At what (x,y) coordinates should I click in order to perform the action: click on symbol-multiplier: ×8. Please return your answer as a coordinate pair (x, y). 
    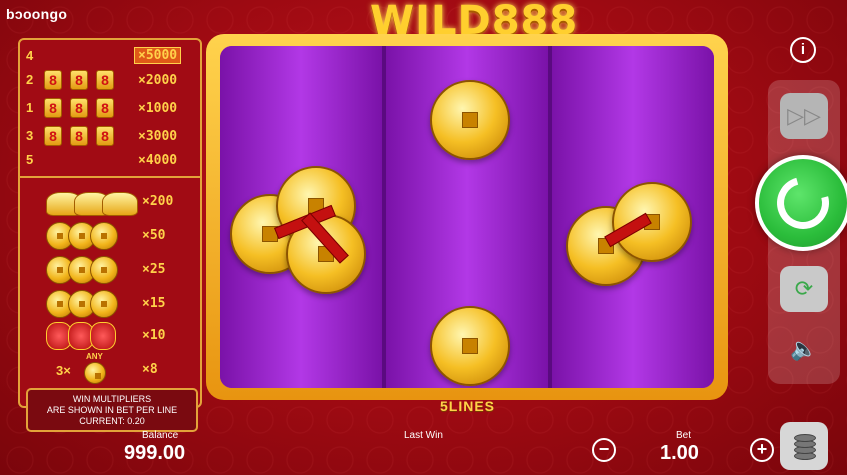
    Looking at the image, I should click on (150, 369).